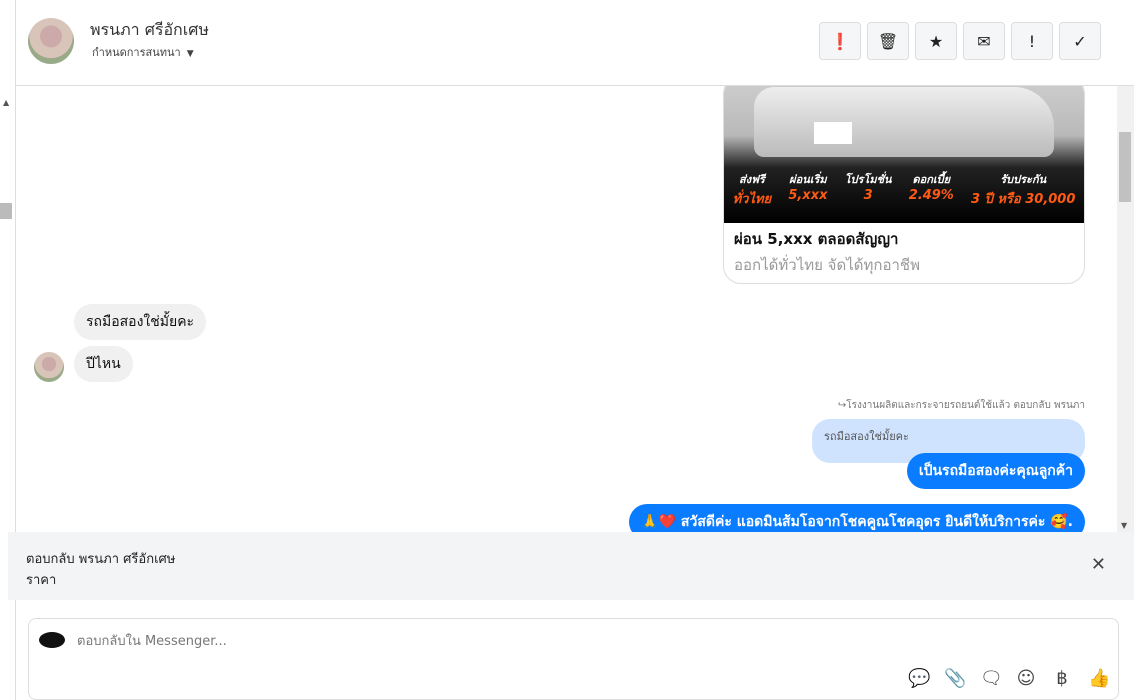  I want to click on baht-icon: ฿, so click(1062, 678).